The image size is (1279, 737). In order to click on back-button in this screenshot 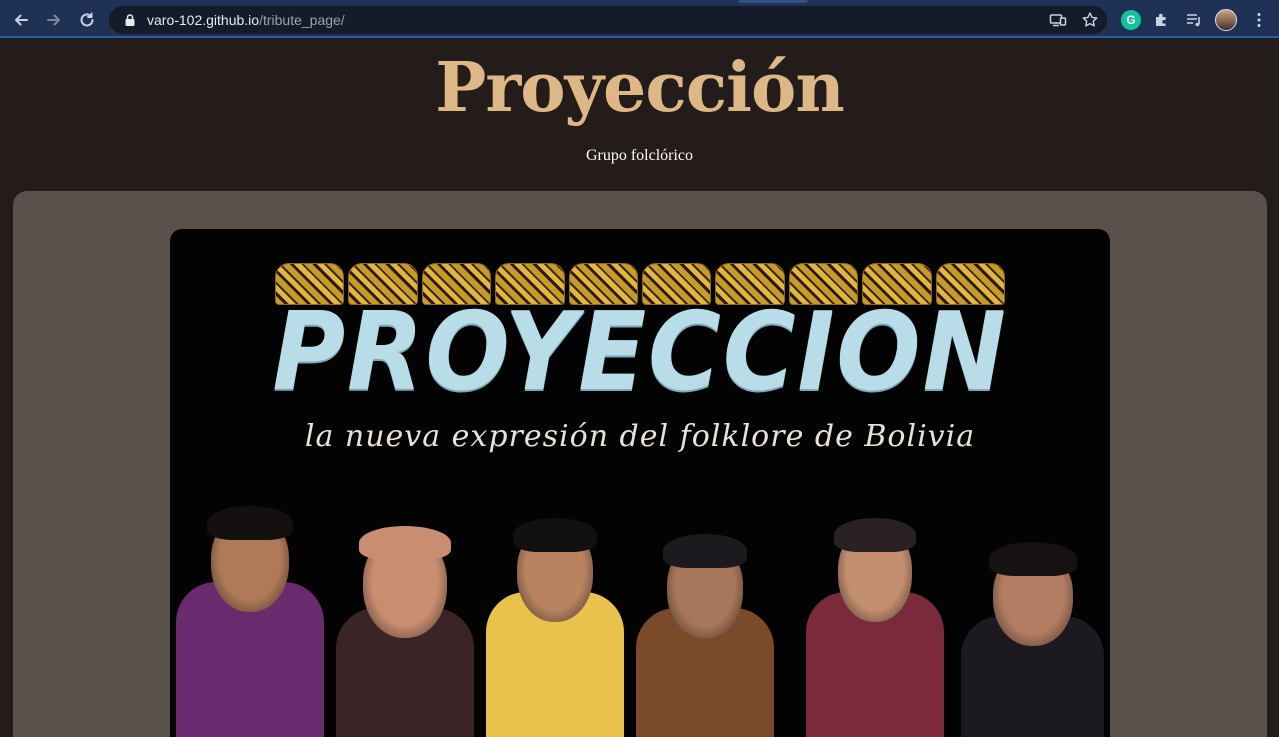, I will do `click(21, 20)`.